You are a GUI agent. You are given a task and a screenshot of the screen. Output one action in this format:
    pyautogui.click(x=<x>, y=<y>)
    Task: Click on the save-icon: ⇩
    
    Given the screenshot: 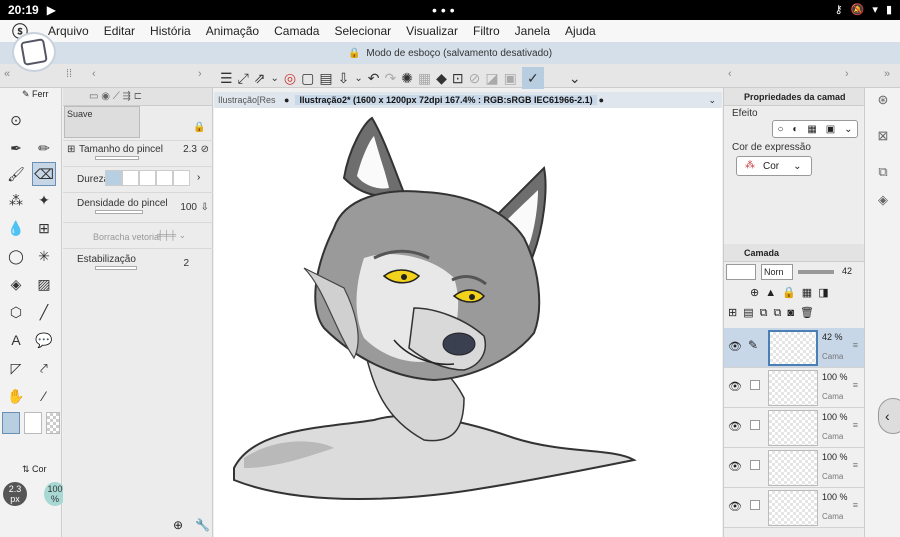 What is the action you would take?
    pyautogui.click(x=344, y=78)
    